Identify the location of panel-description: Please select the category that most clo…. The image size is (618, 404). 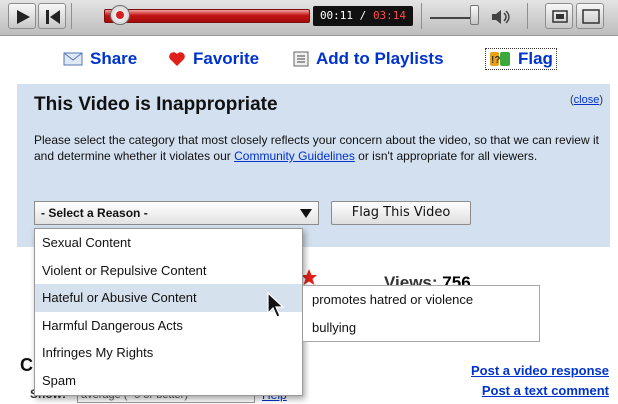
(320, 148).